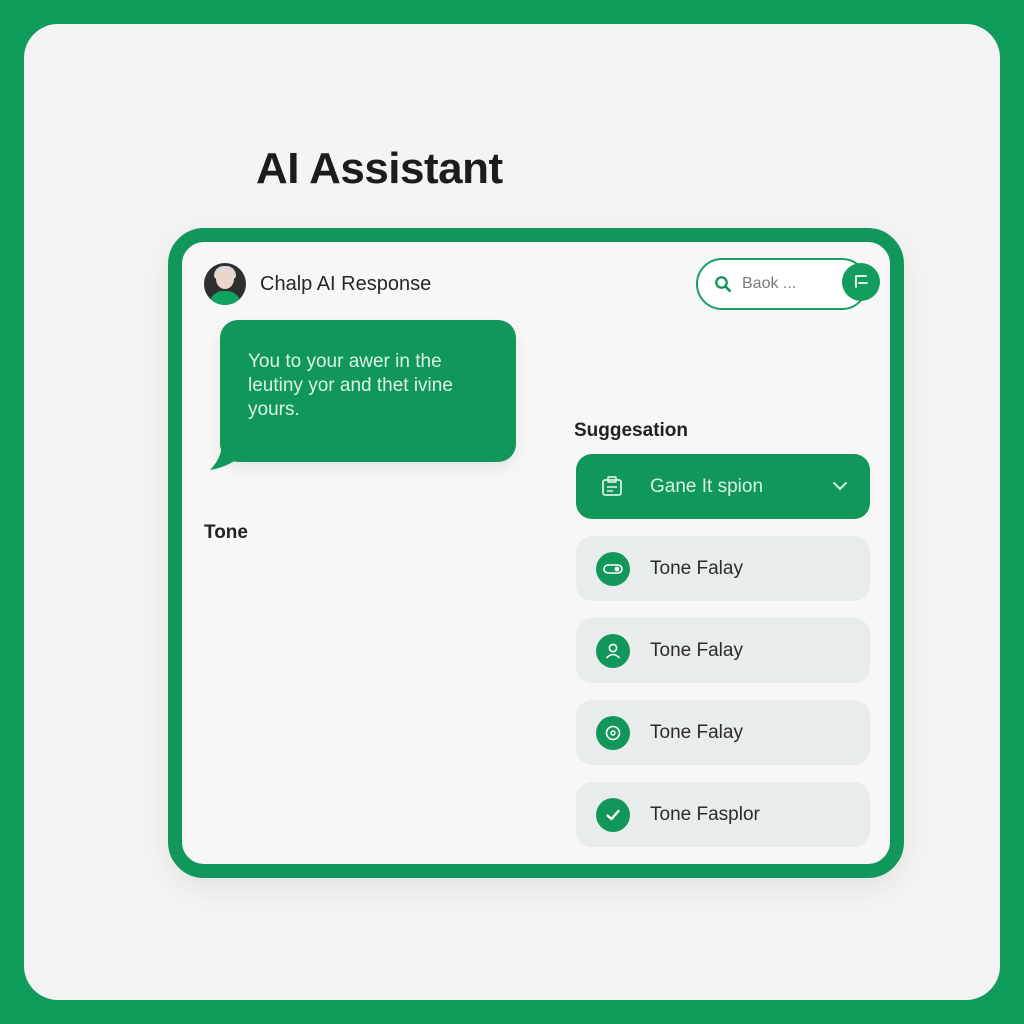  Describe the element at coordinates (613, 650) in the screenshot. I see `user-icon` at that location.